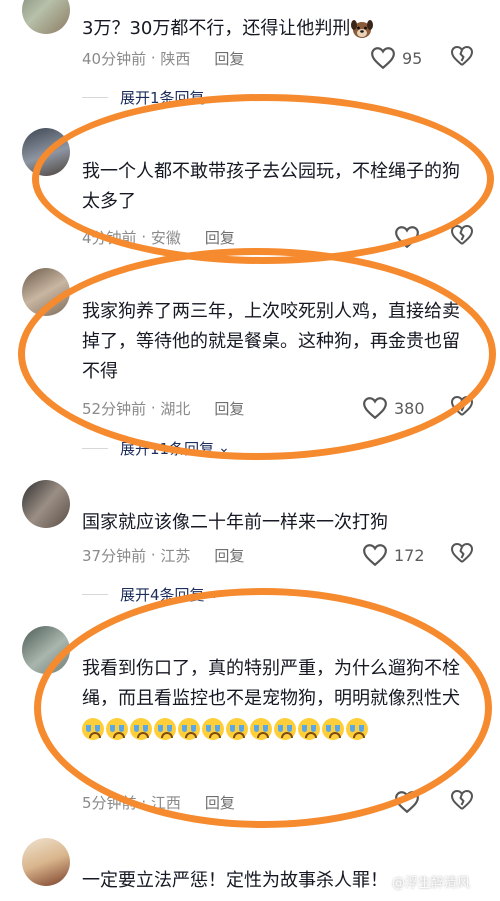 This screenshot has width=500, height=901. I want to click on comment-time: 40分钟前, so click(114, 58).